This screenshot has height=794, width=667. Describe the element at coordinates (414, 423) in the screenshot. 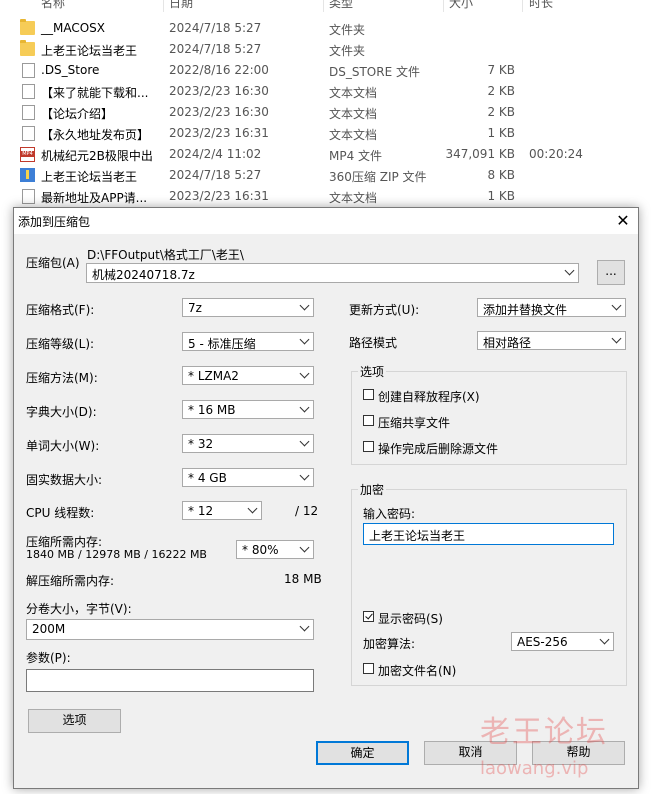

I see `compress-shared-label: 压缩共享文件` at that location.